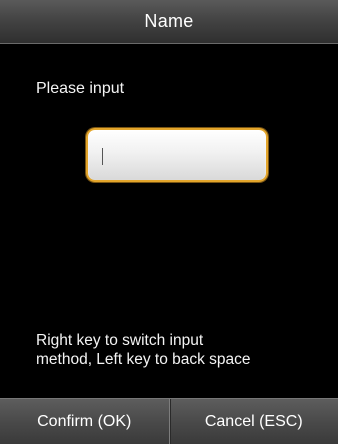  I want to click on cancel-button: Cancel (ESC), so click(254, 421).